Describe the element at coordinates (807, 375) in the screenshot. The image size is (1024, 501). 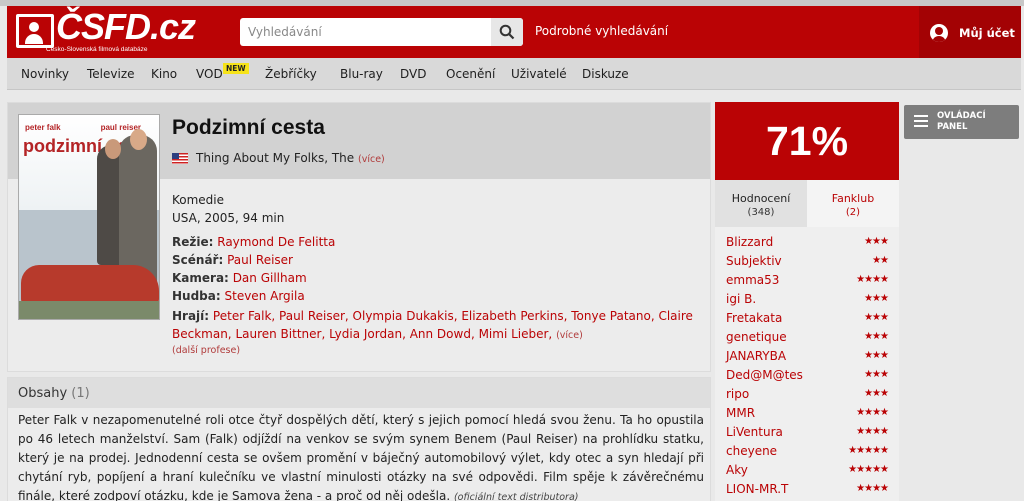
I see `list-item: Ded@M@tes ★★★` at that location.